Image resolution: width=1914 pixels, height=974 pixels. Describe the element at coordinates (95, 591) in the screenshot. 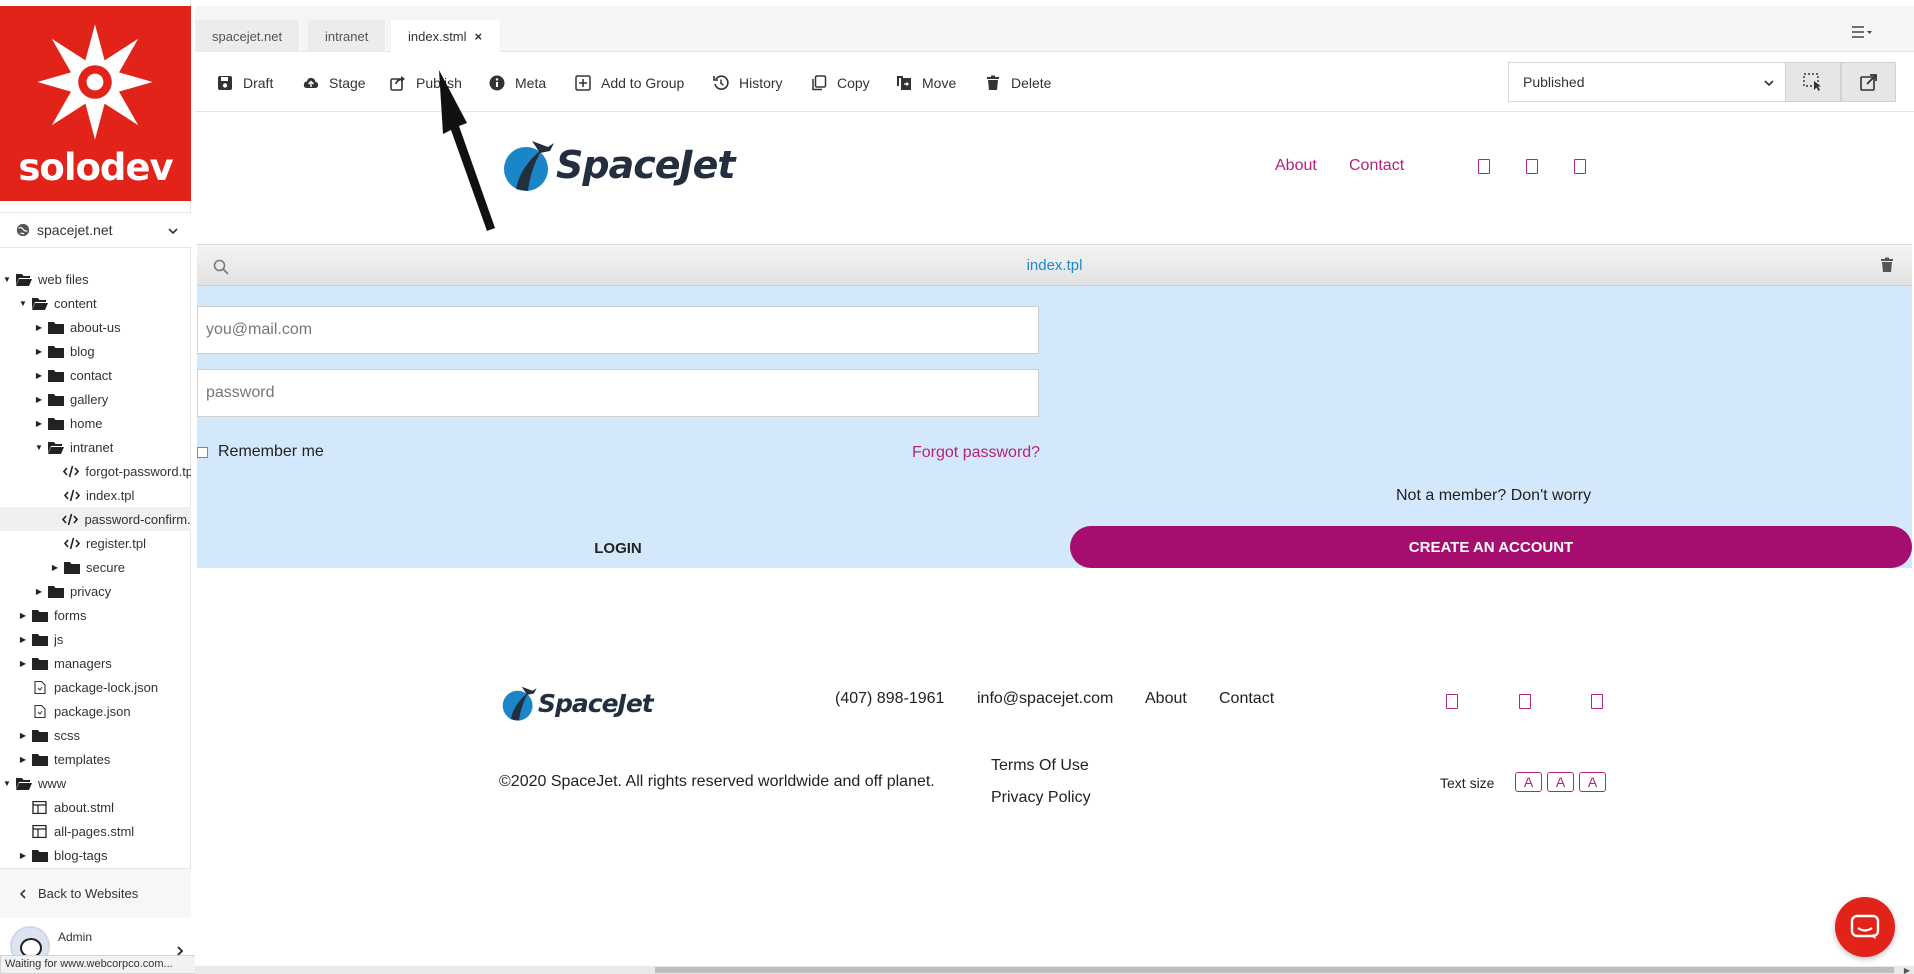

I see `tree-item: ▶ privacy` at that location.